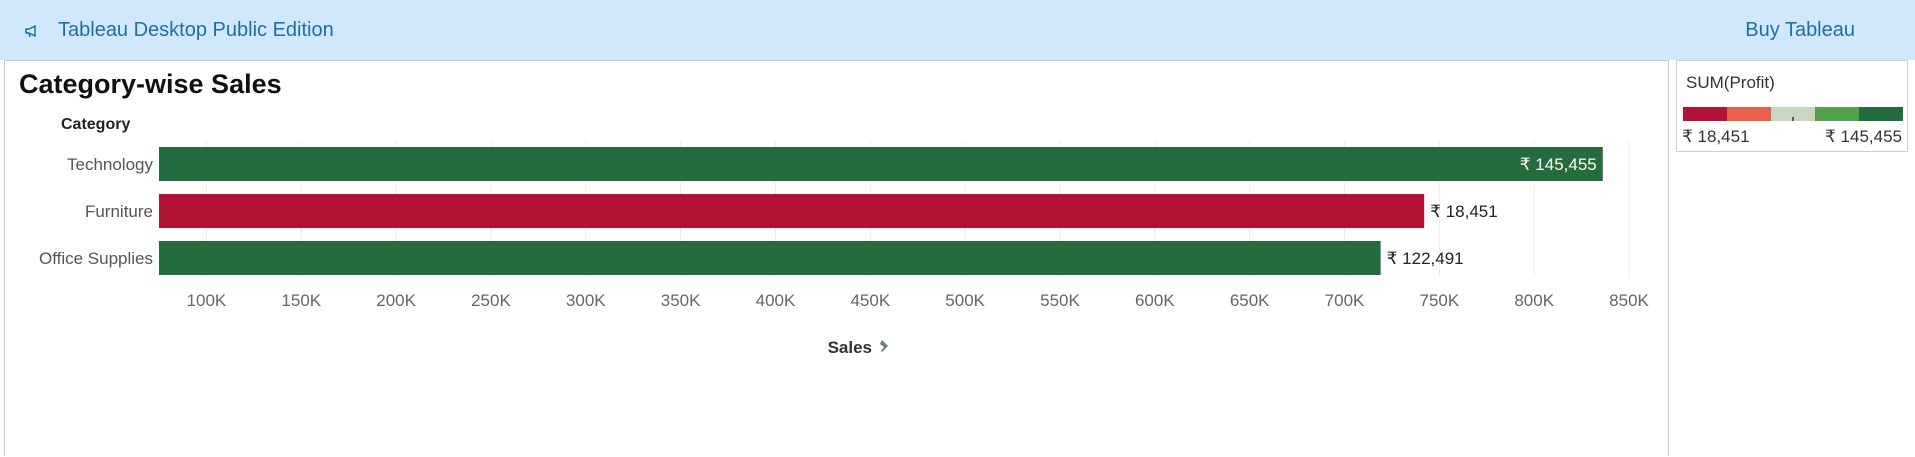  I want to click on app-title: Tableau Desktop Public Edition, so click(196, 29).